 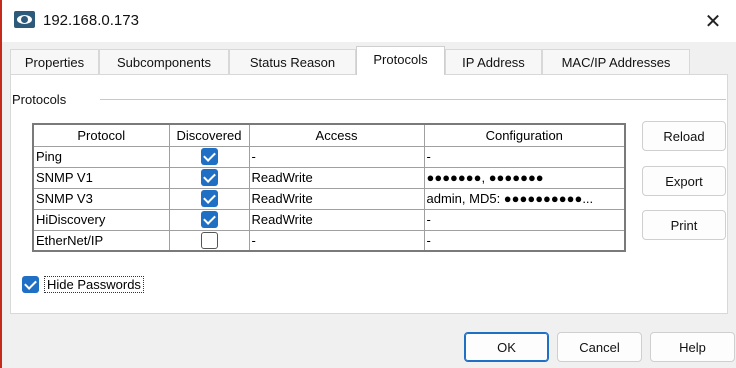 What do you see at coordinates (24, 19) in the screenshot?
I see `eye-icon` at bounding box center [24, 19].